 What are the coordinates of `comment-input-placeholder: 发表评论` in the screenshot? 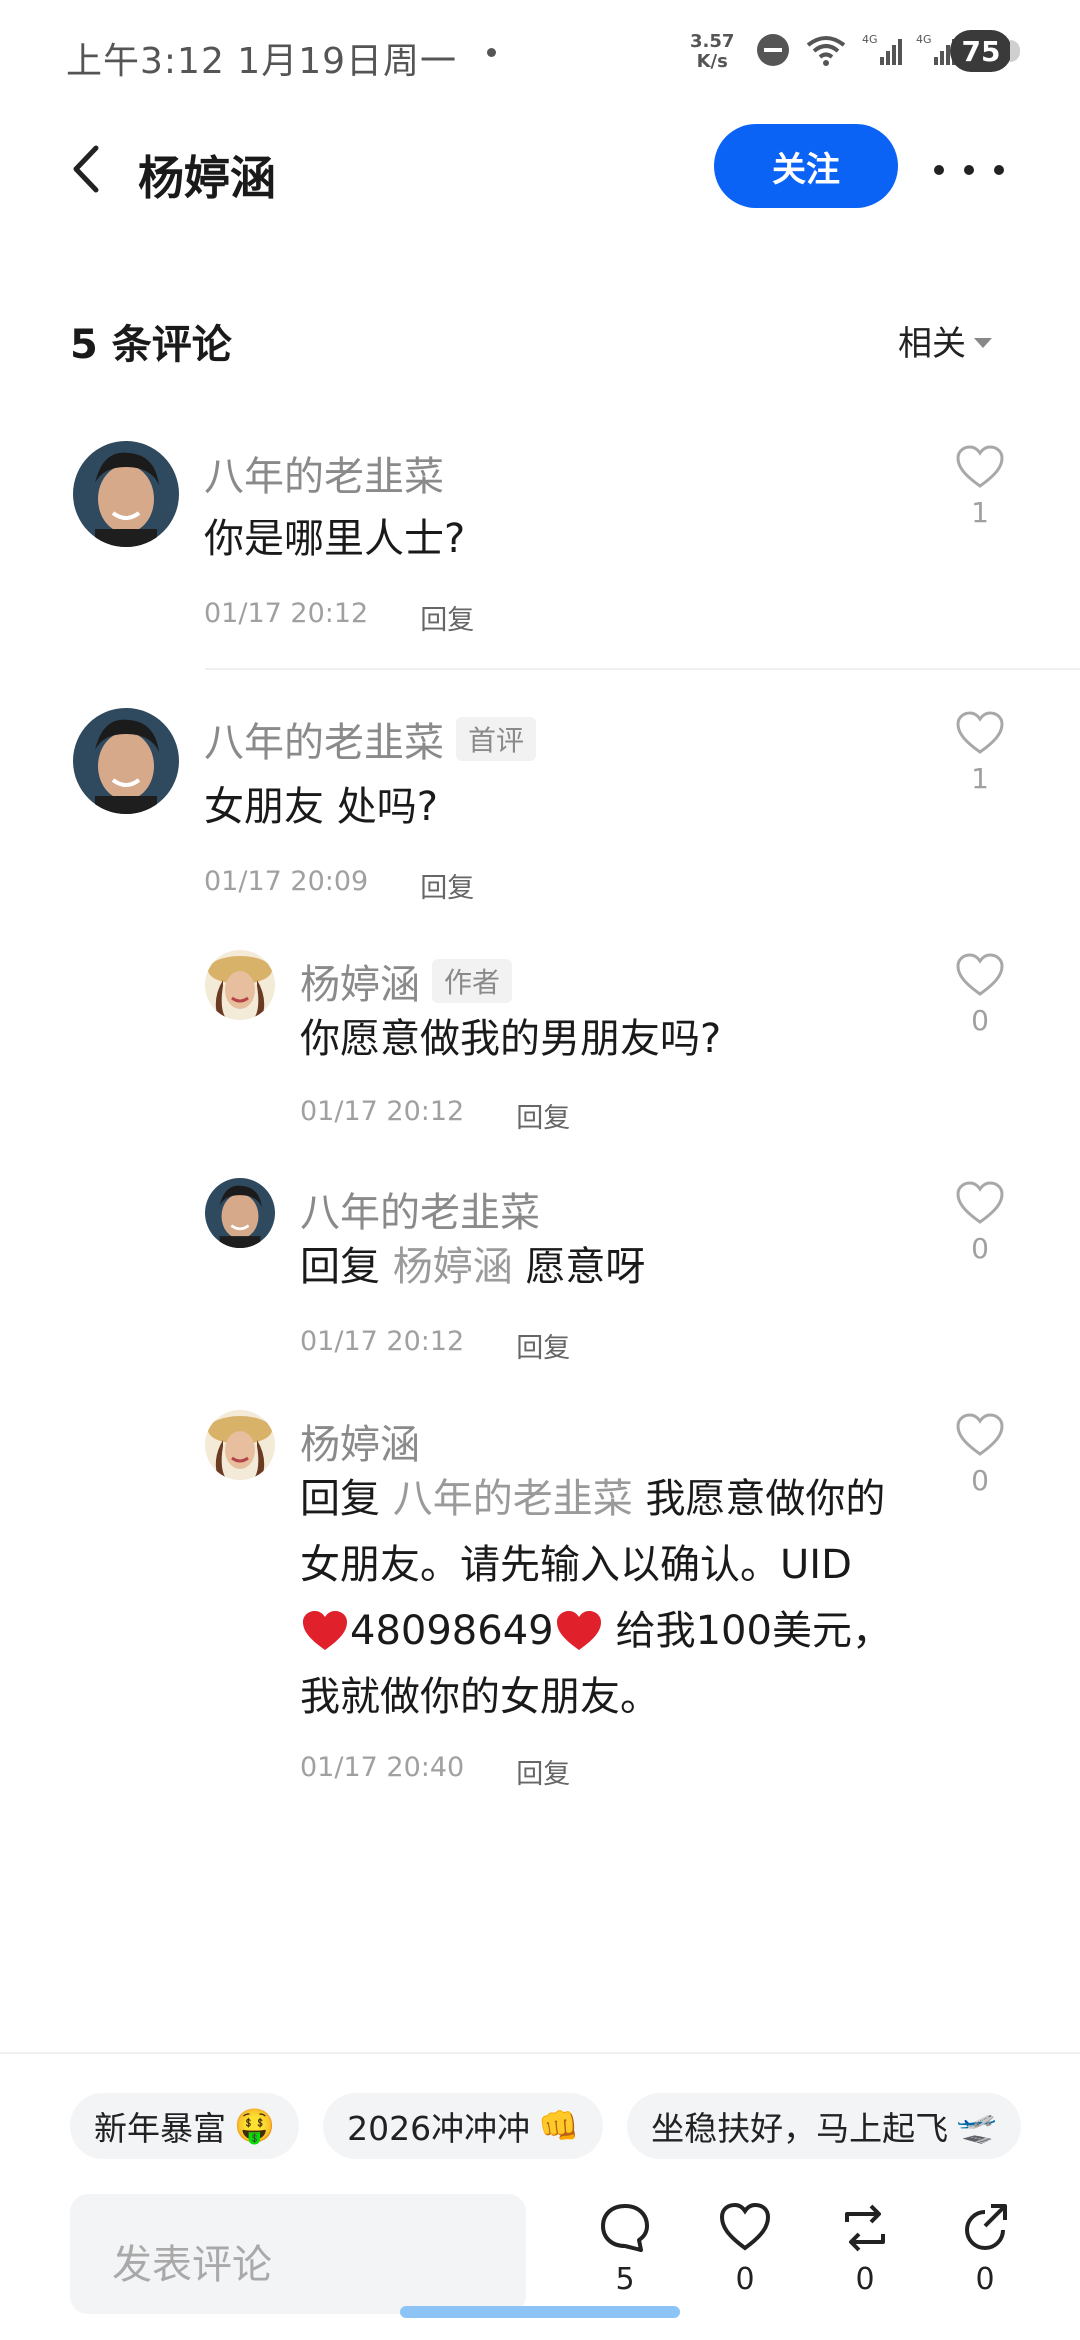 It's located at (192, 2265).